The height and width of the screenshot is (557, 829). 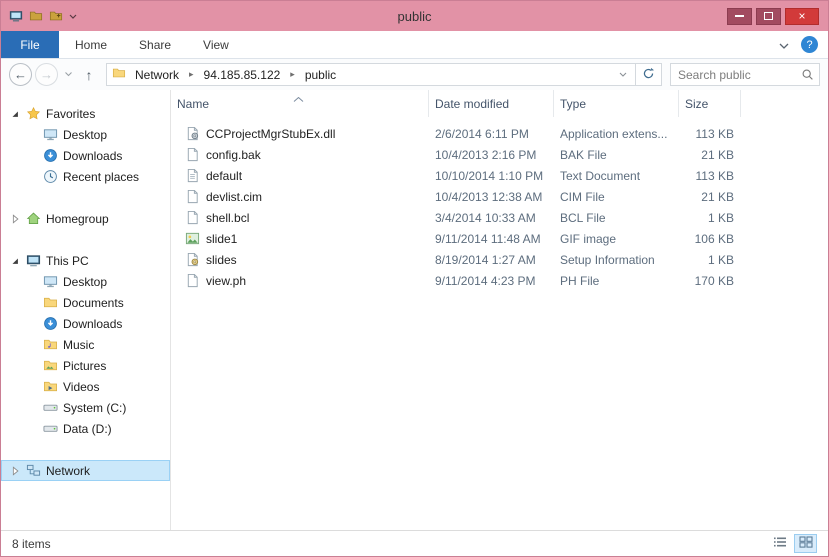 I want to click on details-view-button, so click(x=779, y=543).